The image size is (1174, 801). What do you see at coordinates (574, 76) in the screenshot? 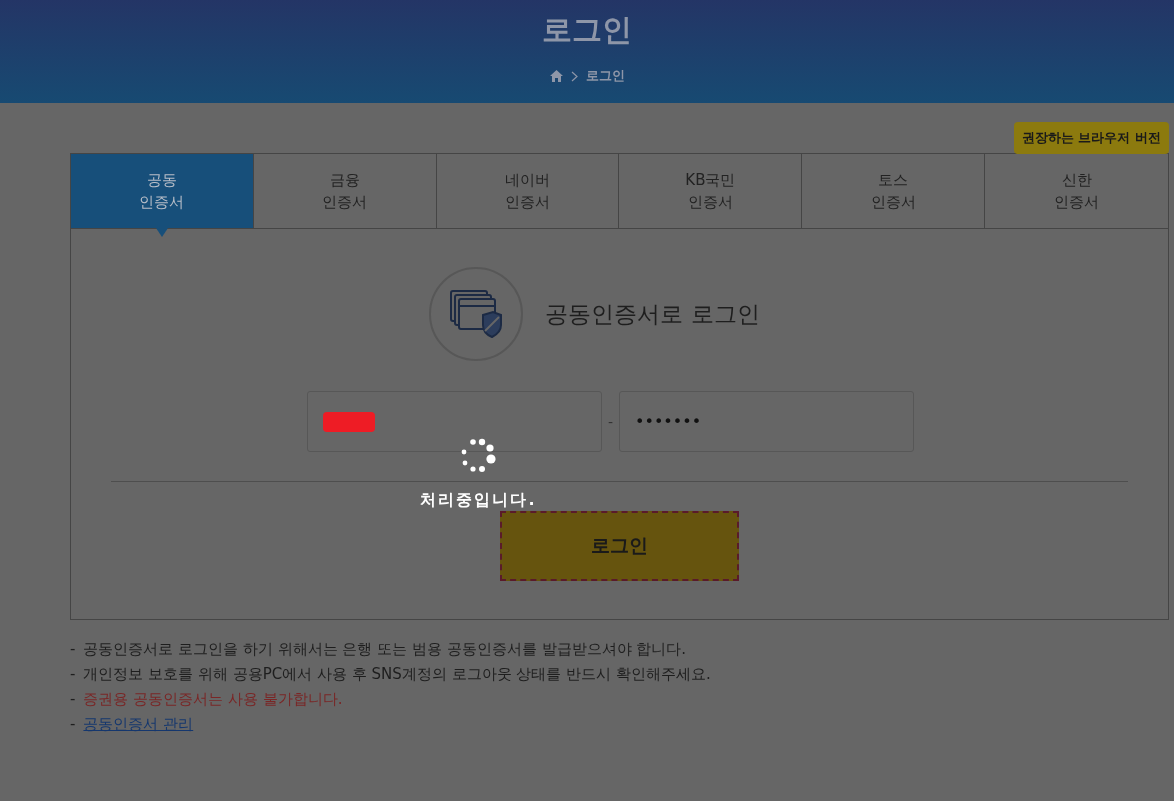
I see `chevron-icon` at bounding box center [574, 76].